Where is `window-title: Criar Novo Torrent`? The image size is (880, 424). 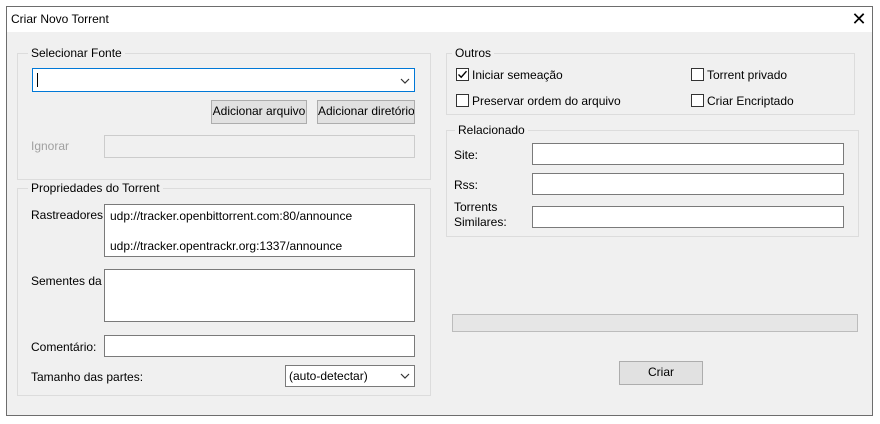 window-title: Criar Novo Torrent is located at coordinates (60, 19).